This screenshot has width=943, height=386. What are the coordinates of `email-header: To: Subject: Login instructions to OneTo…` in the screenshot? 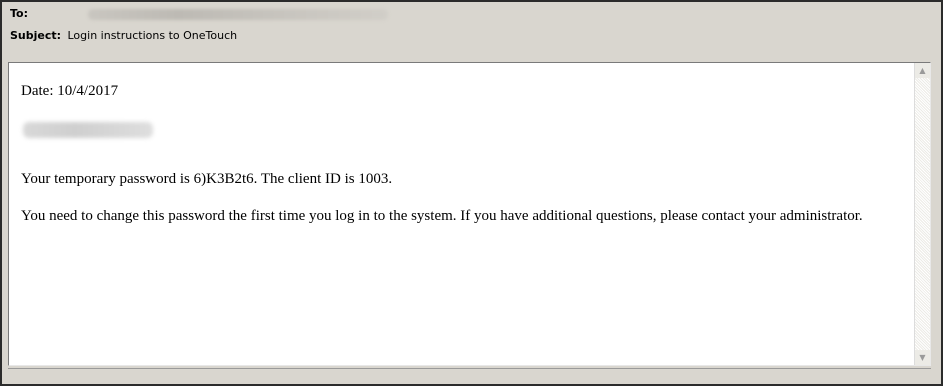 It's located at (471, 30).